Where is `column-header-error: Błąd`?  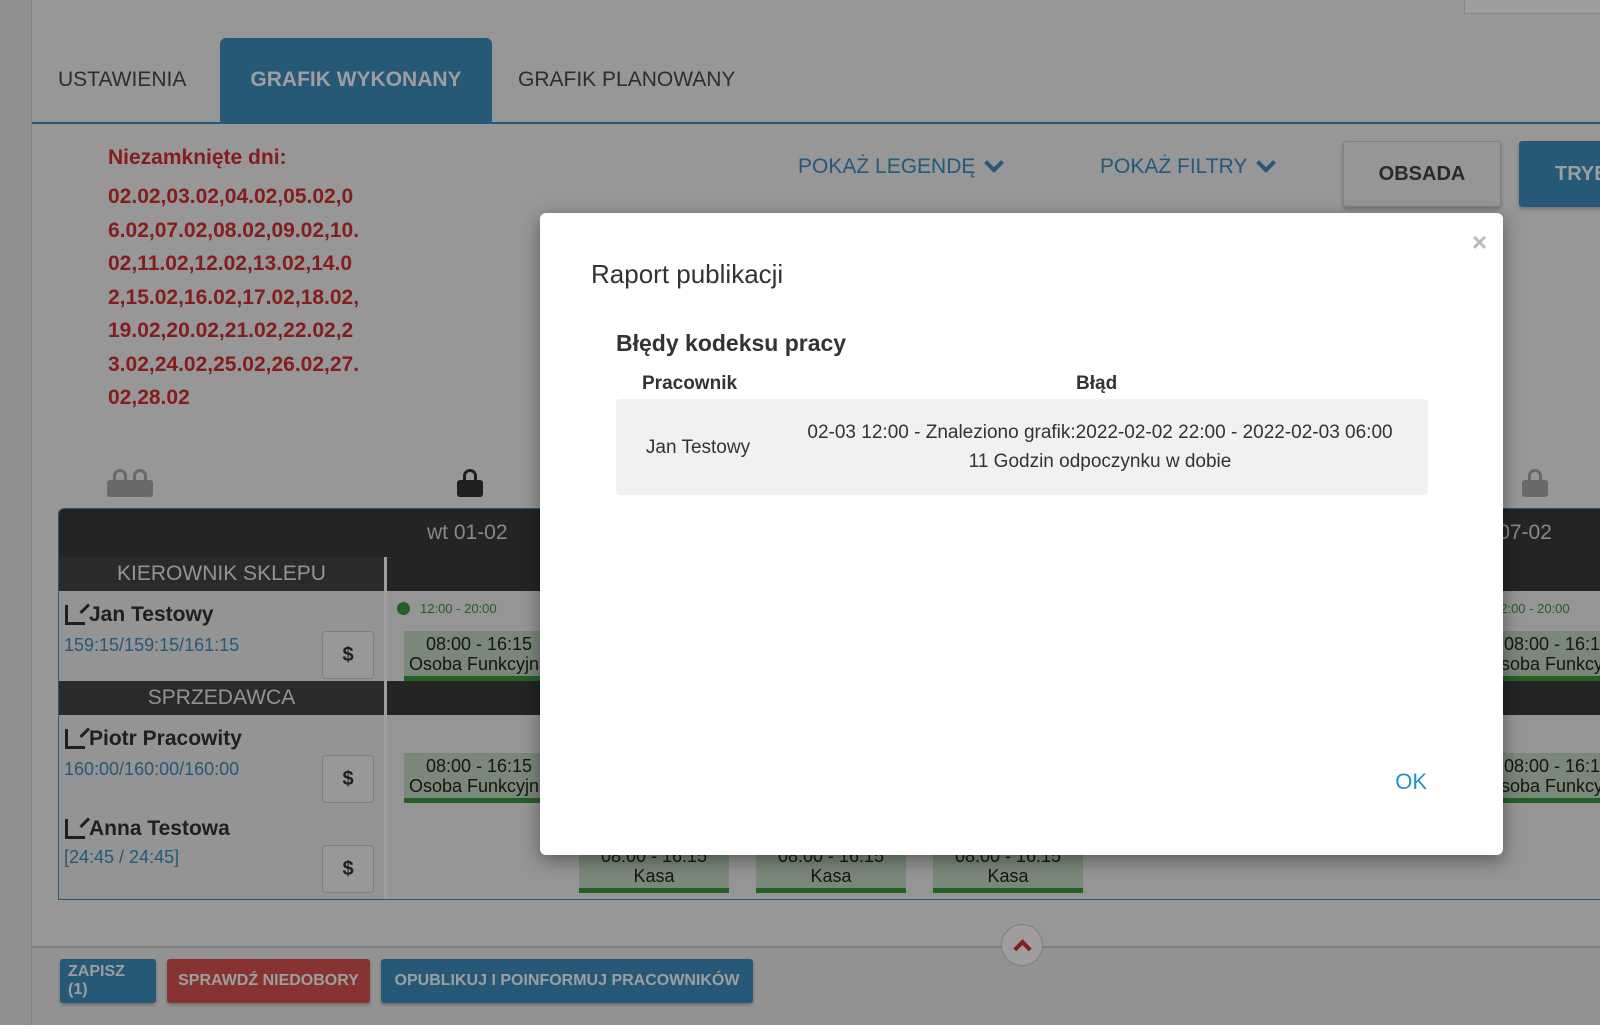
column-header-error: Błąd is located at coordinates (1097, 383).